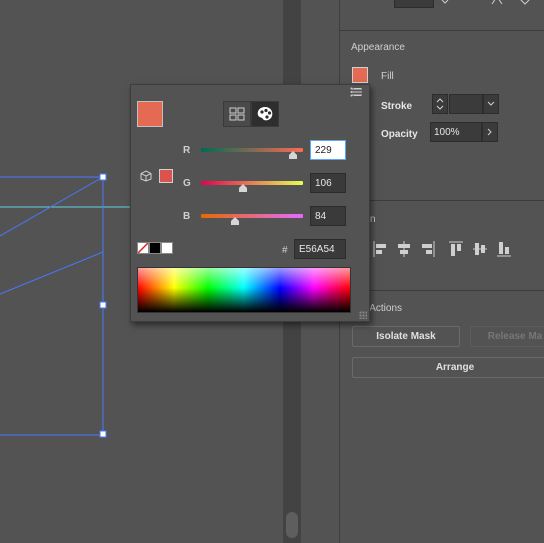  I want to click on hex-prefix: #, so click(285, 250).